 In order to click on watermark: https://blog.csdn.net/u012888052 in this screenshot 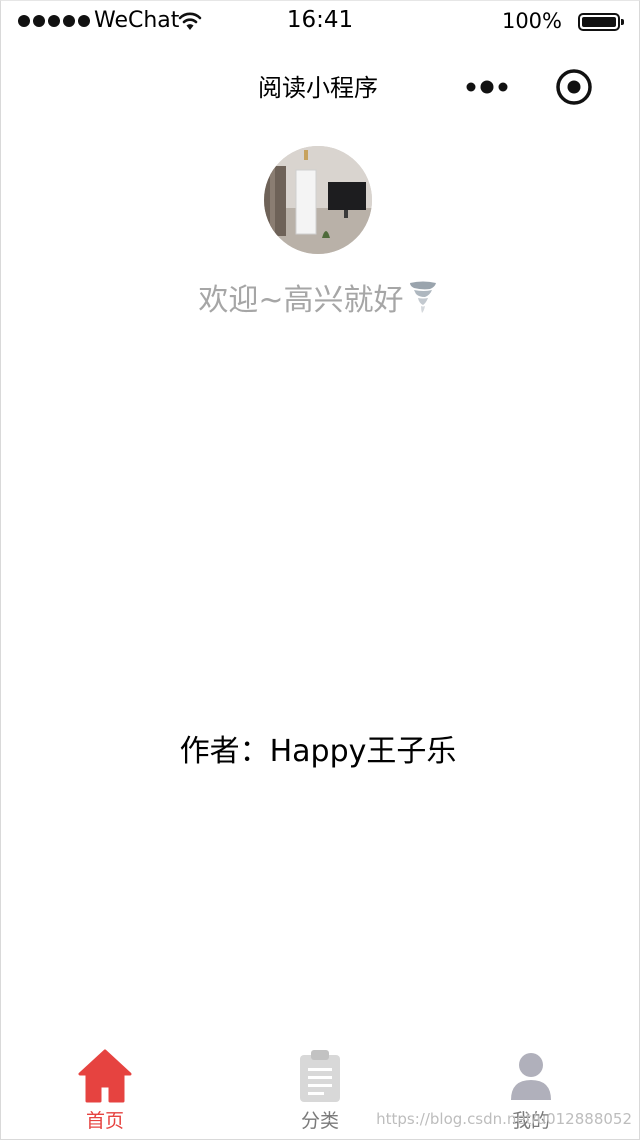, I will do `click(504, 1119)`.